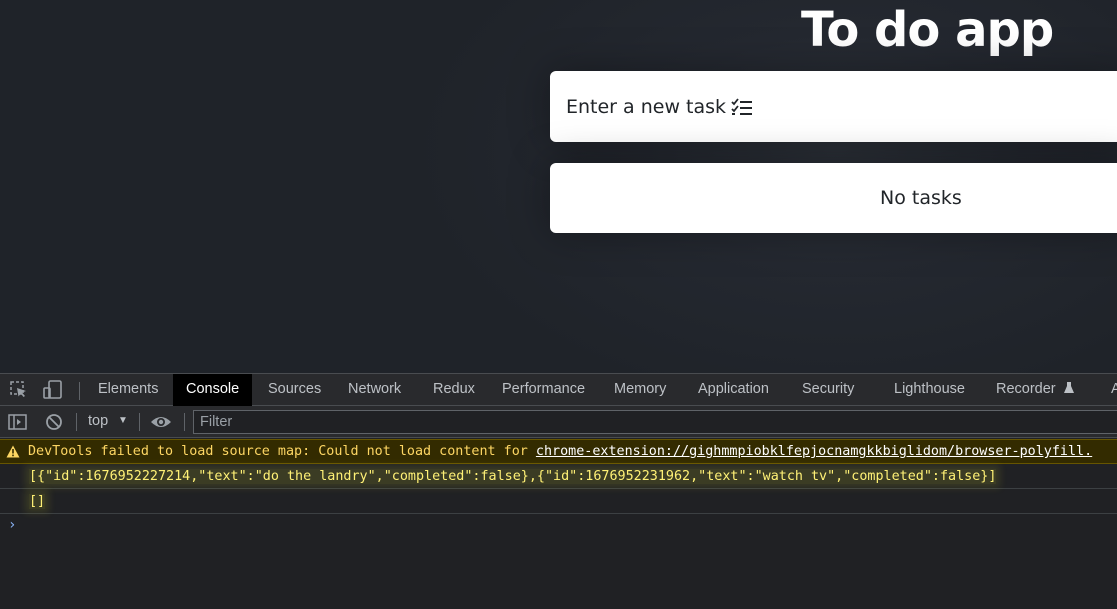 The image size is (1117, 609). Describe the element at coordinates (640, 390) in the screenshot. I see `tab-memory: Memory` at that location.